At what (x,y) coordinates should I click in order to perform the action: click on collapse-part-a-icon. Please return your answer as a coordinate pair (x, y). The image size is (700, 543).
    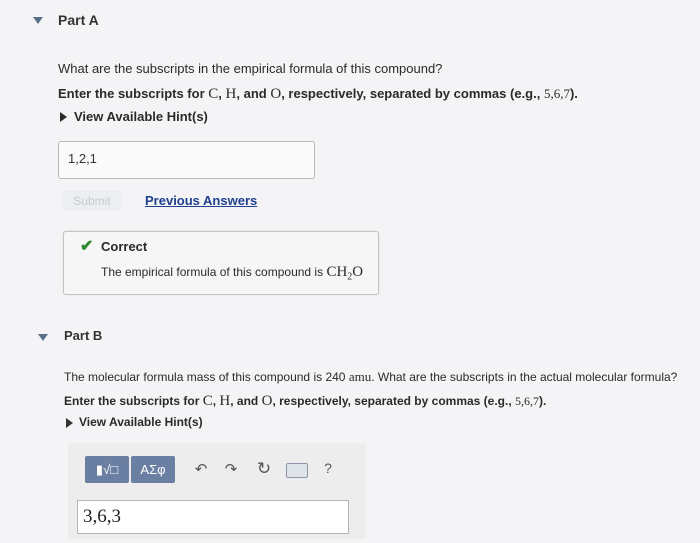
    Looking at the image, I should click on (38, 20).